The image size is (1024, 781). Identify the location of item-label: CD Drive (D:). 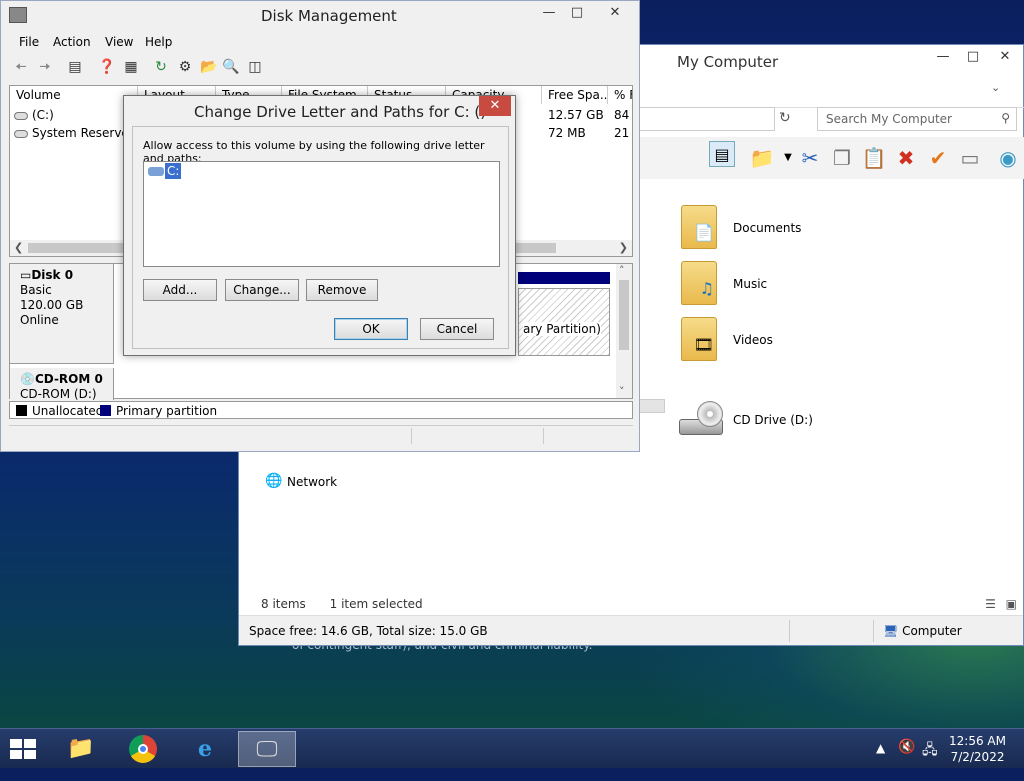
(773, 420).